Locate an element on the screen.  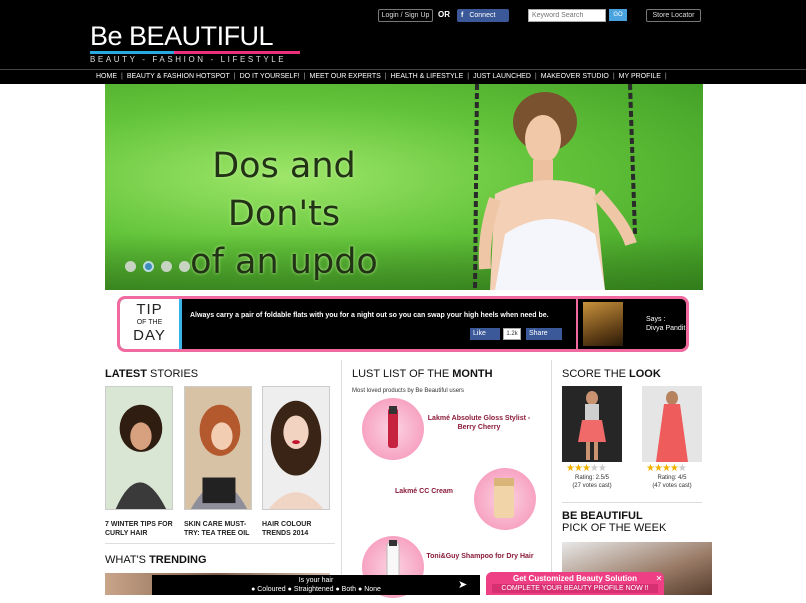
nav-item-beauty-fashion-hotspot: BEAUTY & FASHION HOTSPOT is located at coordinates (178, 77).